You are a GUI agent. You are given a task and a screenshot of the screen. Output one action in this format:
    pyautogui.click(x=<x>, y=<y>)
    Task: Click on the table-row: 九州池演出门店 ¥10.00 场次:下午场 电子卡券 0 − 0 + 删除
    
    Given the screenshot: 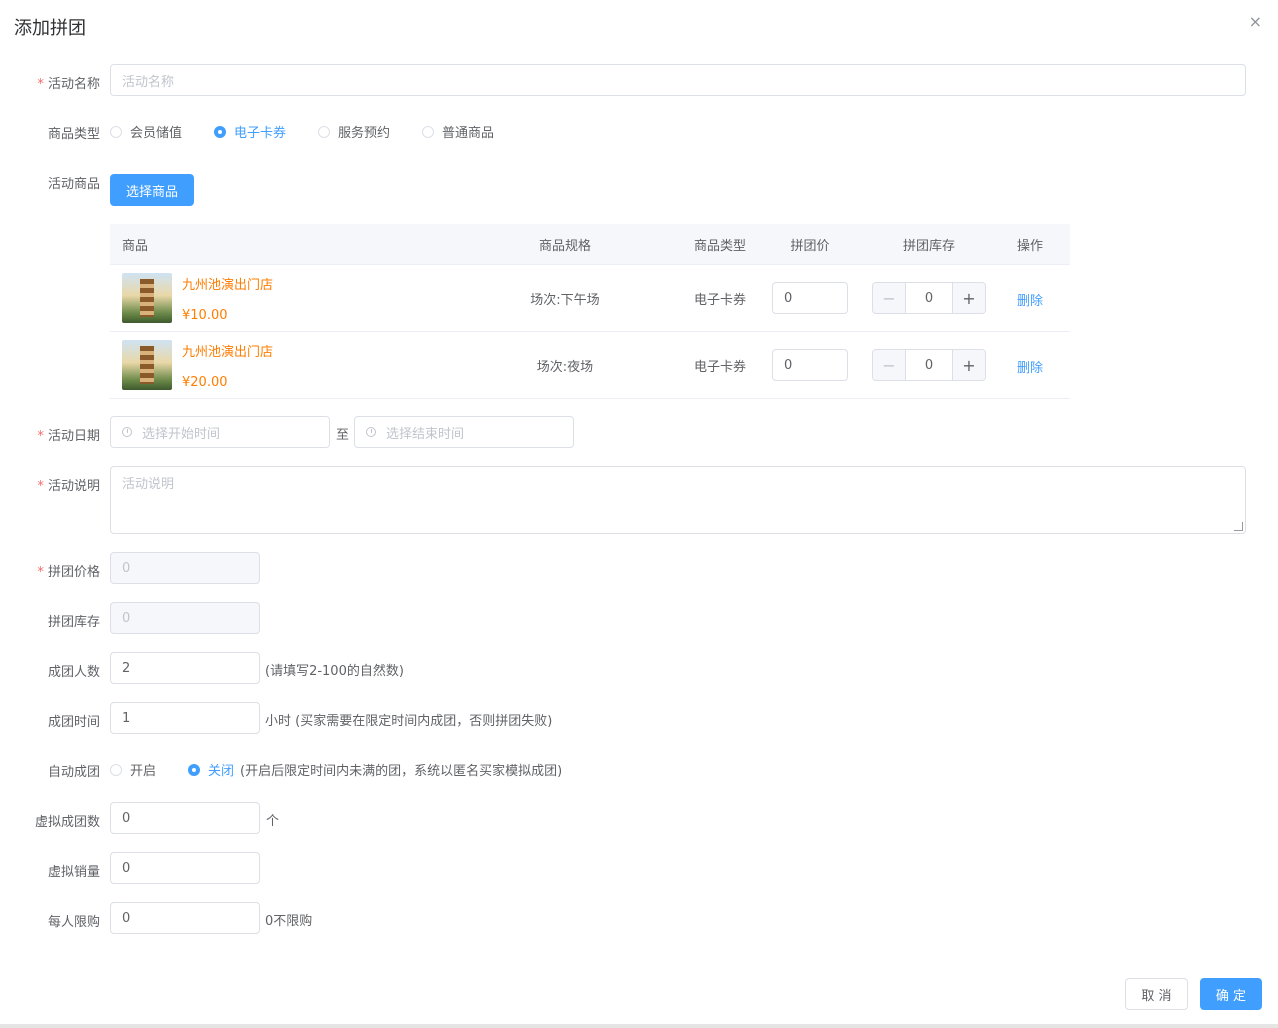 What is the action you would take?
    pyautogui.click(x=590, y=298)
    